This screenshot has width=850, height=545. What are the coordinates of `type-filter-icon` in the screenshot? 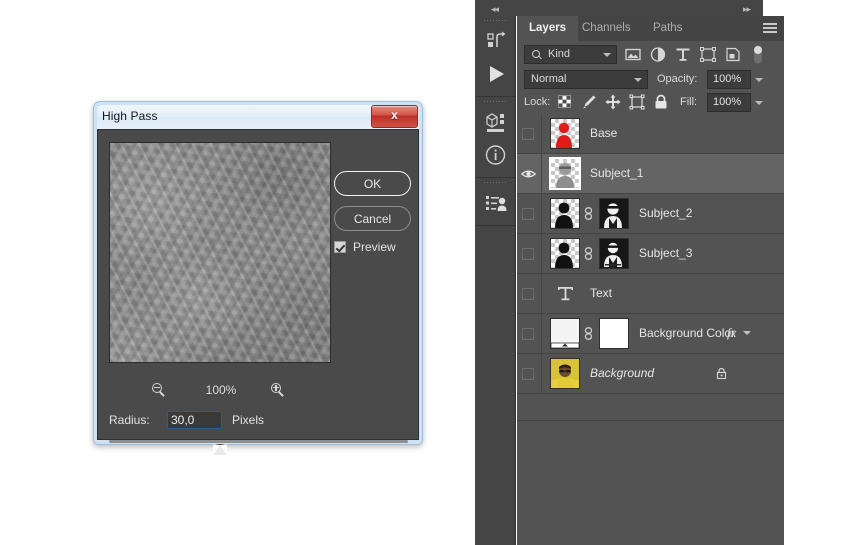 It's located at (683, 54).